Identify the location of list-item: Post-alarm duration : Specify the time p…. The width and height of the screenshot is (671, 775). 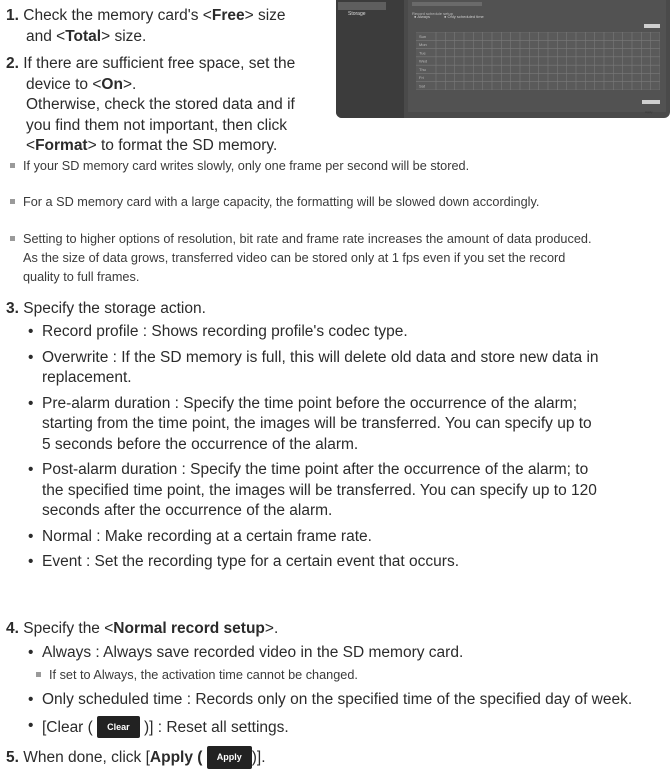
(348, 491).